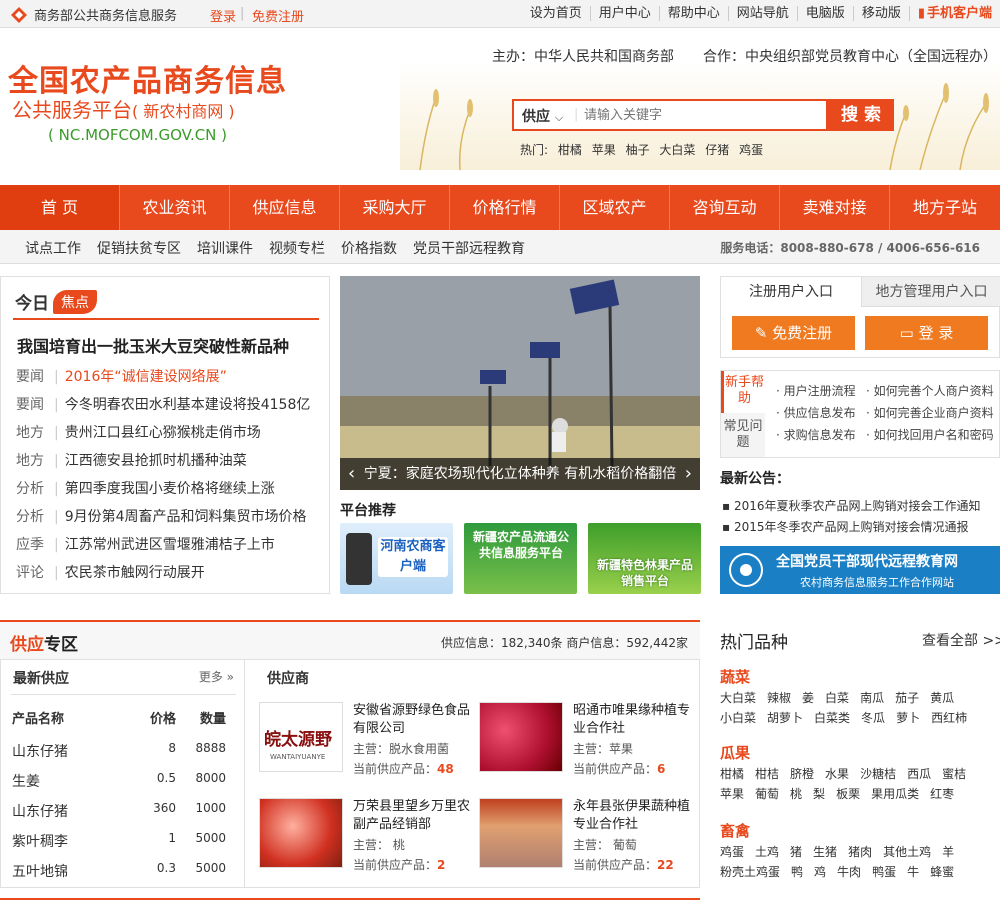 The image size is (1000, 909). What do you see at coordinates (796, 852) in the screenshot?
I see `hot-item: 猪` at bounding box center [796, 852].